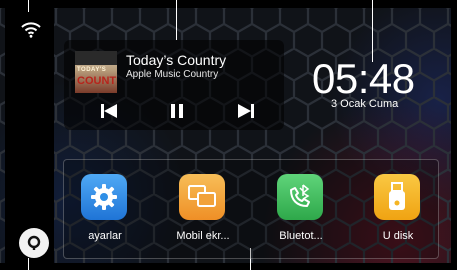  What do you see at coordinates (365, 104) in the screenshot?
I see `clock-date: 3 Ocak Cuma` at bounding box center [365, 104].